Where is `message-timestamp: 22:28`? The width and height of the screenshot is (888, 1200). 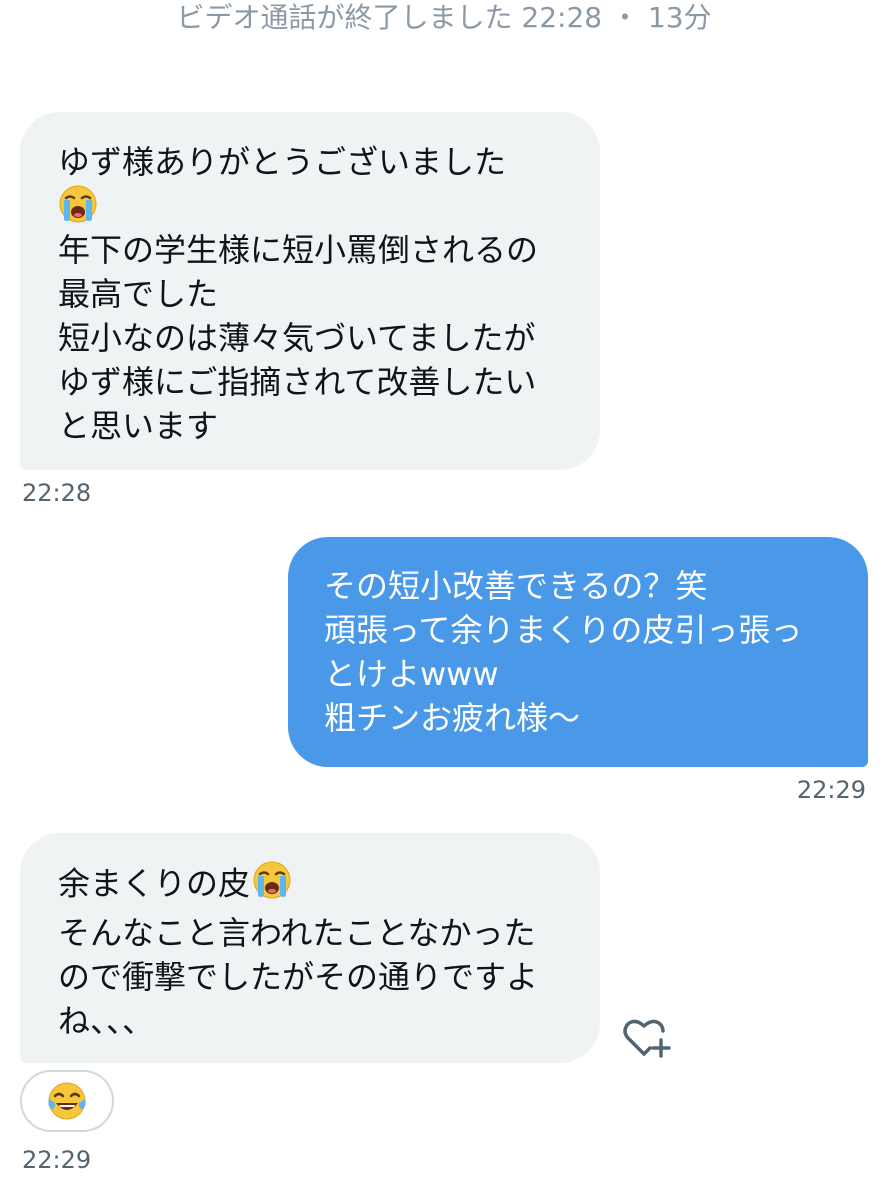
message-timestamp: 22:28 is located at coordinates (57, 493).